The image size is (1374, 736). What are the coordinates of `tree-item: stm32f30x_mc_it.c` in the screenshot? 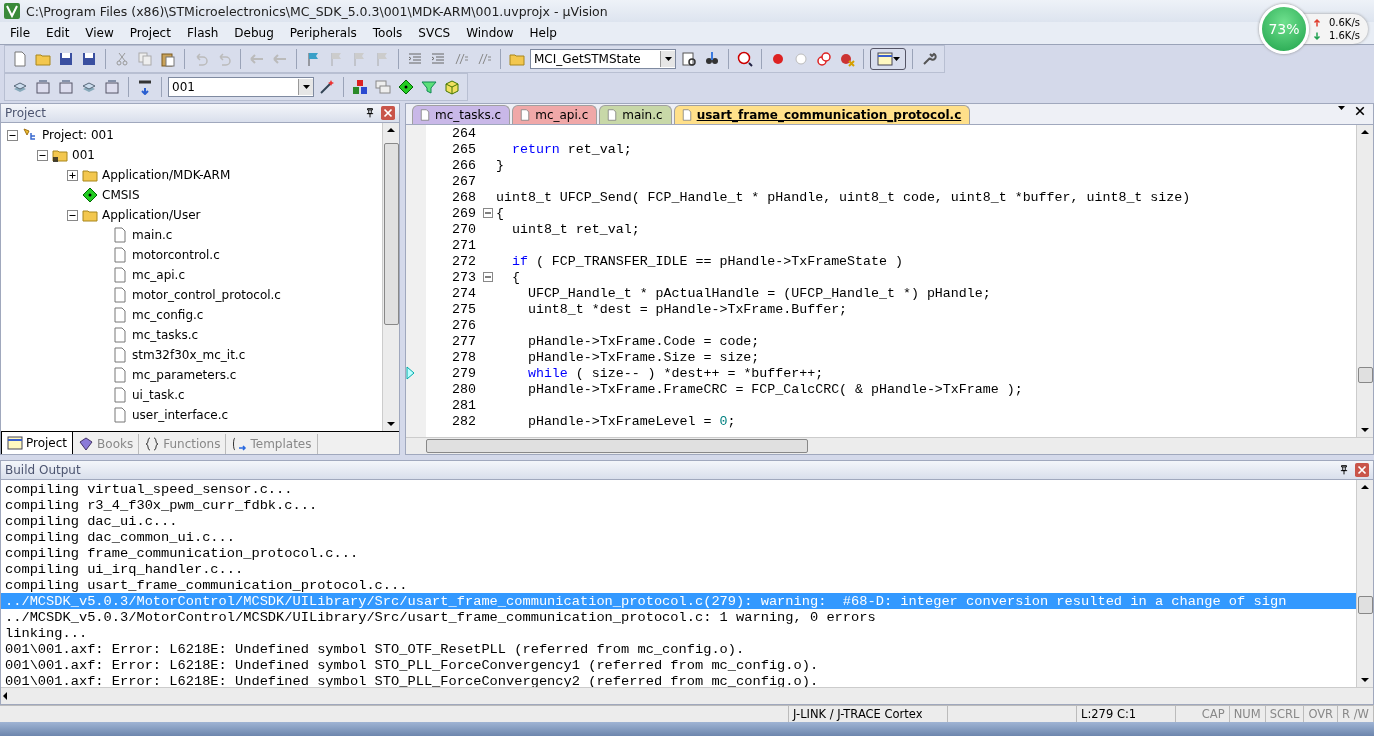 It's located at (189, 355).